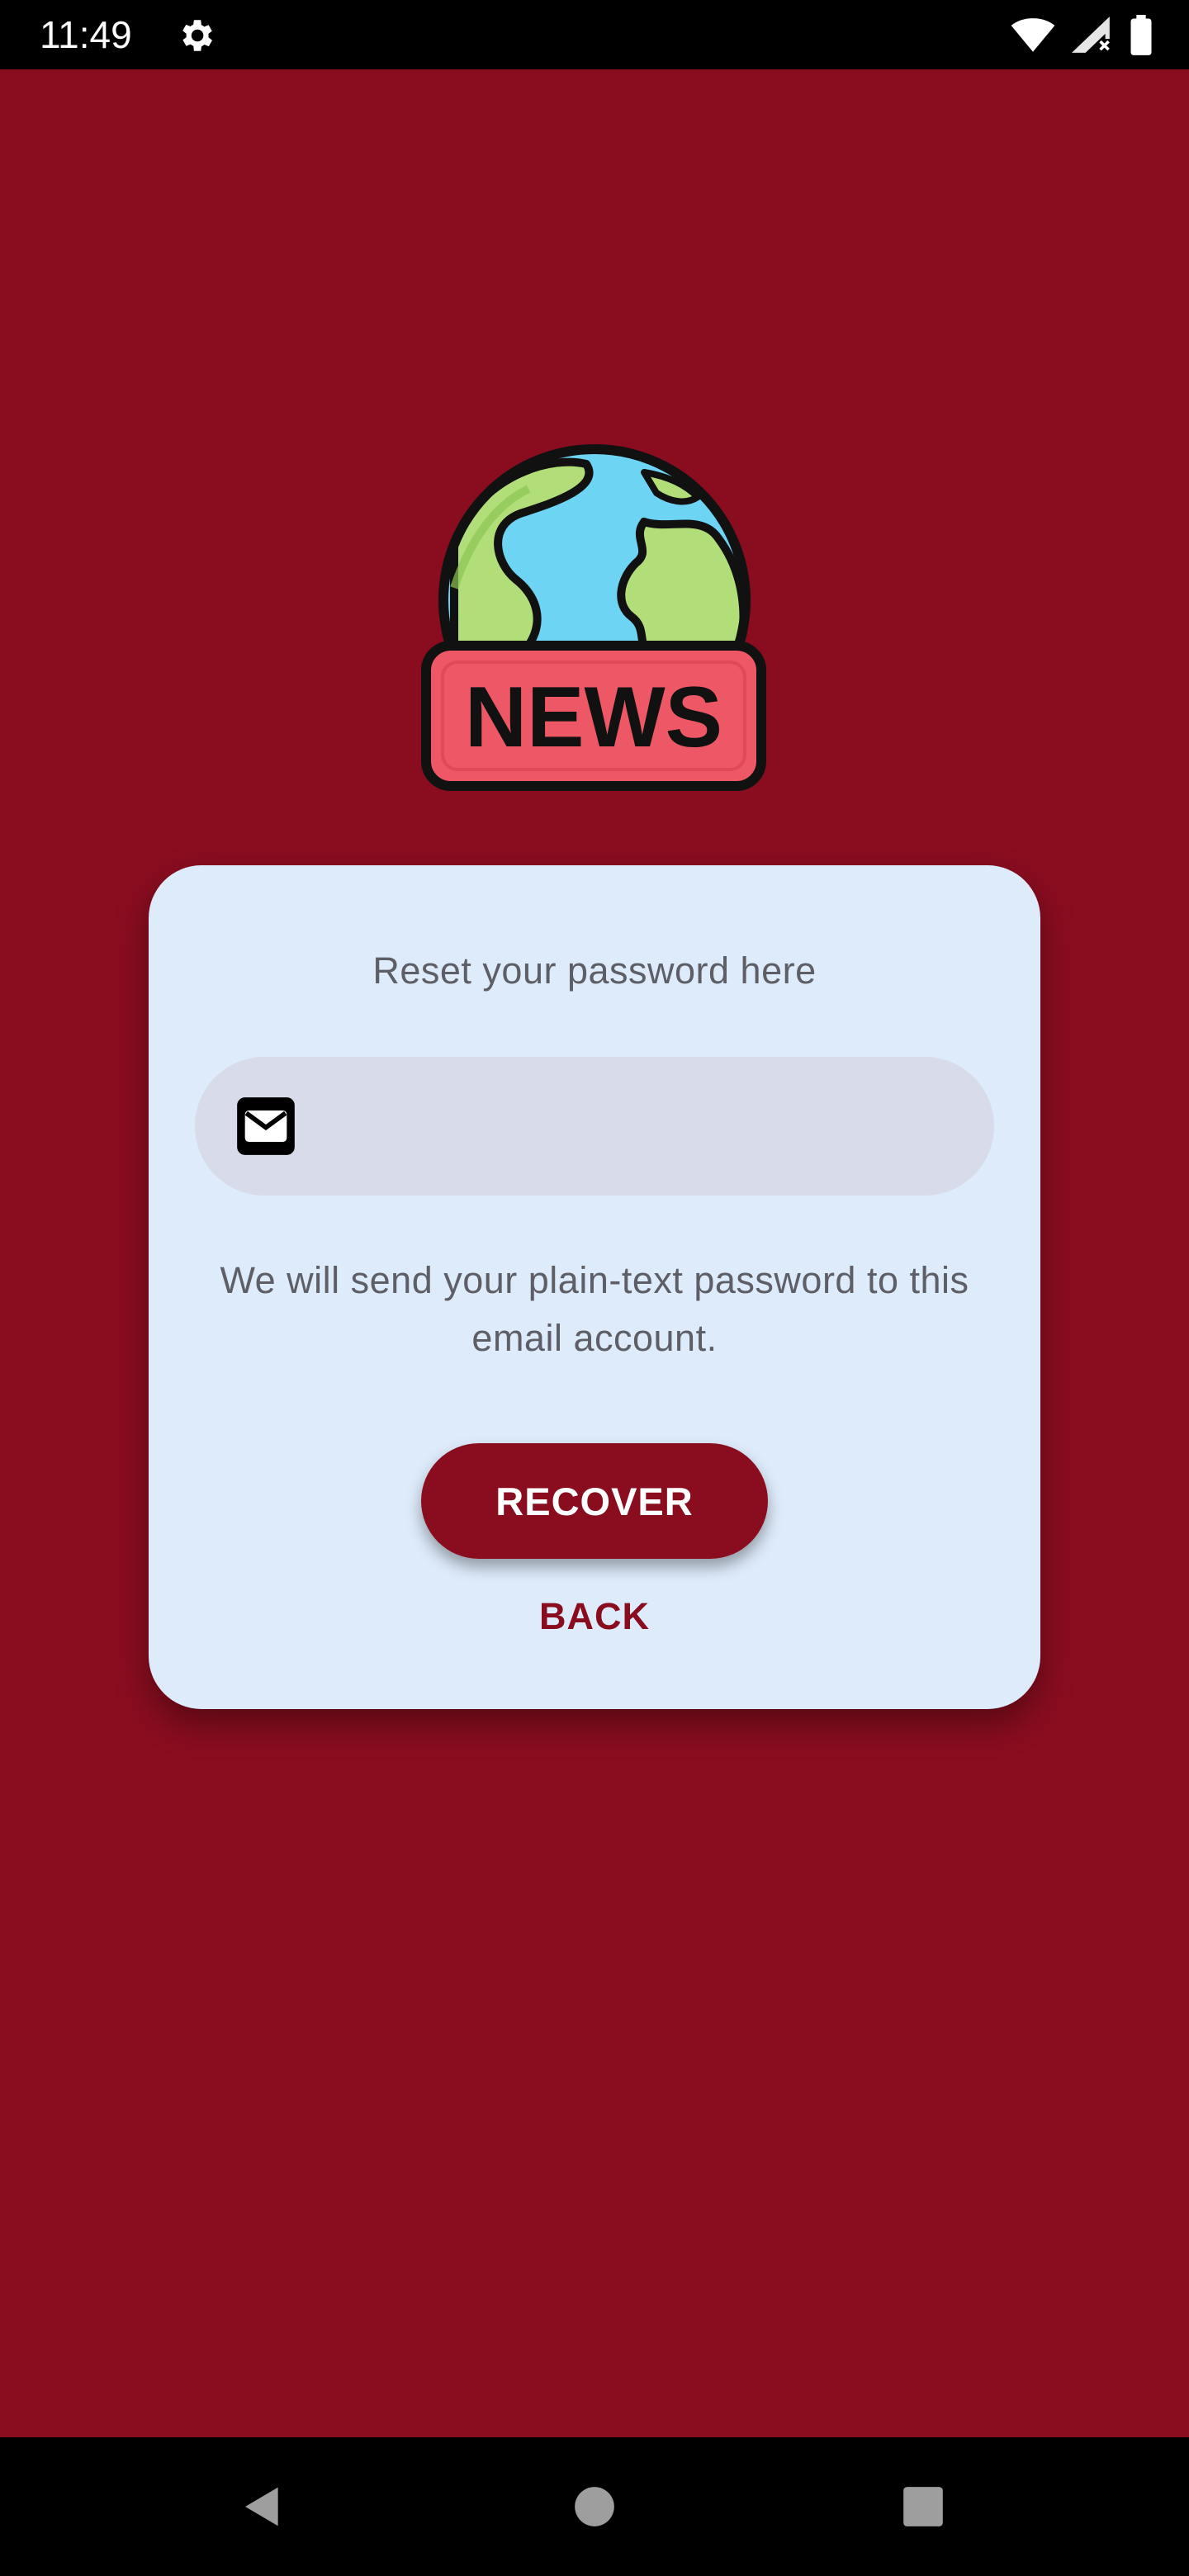 Image resolution: width=1189 pixels, height=2576 pixels. Describe the element at coordinates (86, 34) in the screenshot. I see `status-time: 11:49` at that location.